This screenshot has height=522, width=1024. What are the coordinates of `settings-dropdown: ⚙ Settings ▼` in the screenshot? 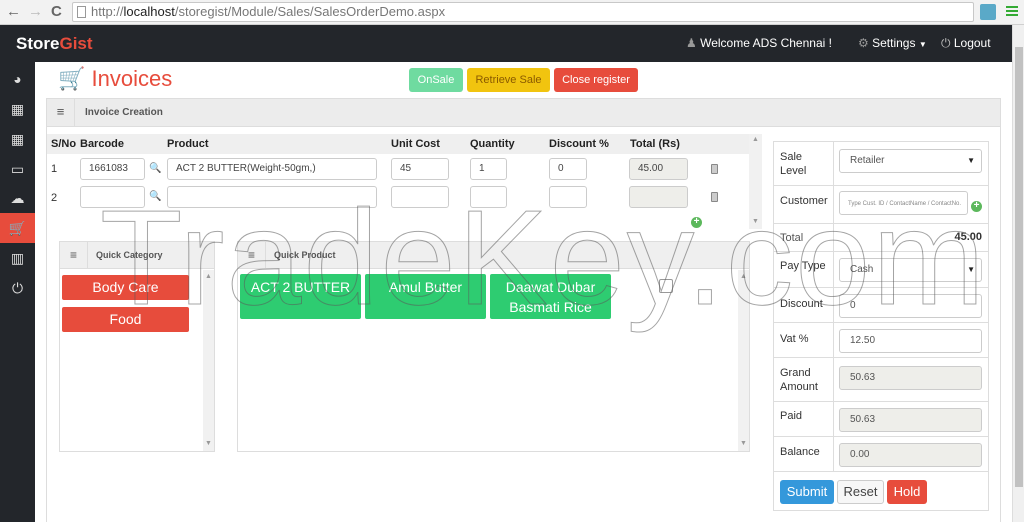 It's located at (892, 43).